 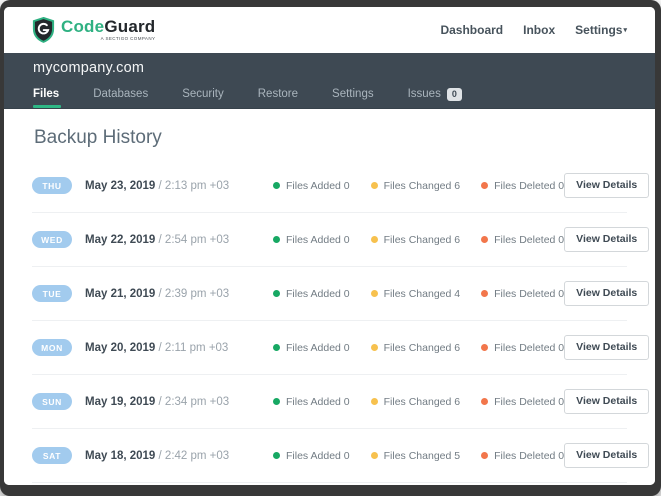 I want to click on site-bar: mycompany.com, so click(x=329, y=67).